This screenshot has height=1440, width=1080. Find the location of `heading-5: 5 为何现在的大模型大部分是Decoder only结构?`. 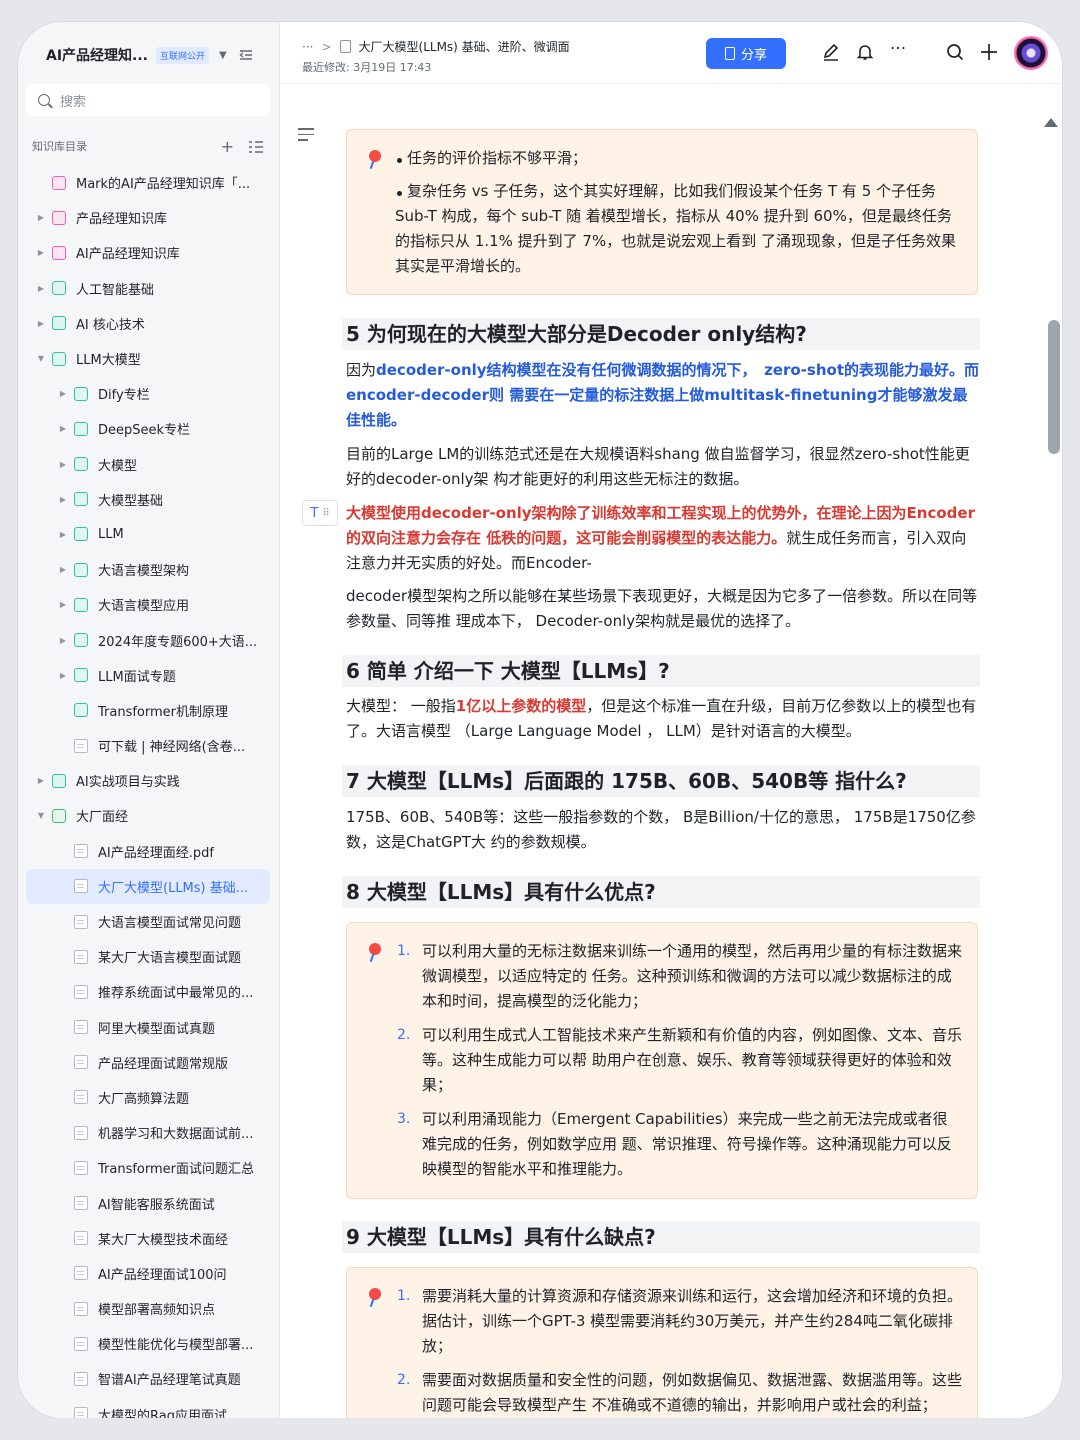

heading-5: 5 为何现在的大模型大部分是Decoder only结构? is located at coordinates (661, 334).